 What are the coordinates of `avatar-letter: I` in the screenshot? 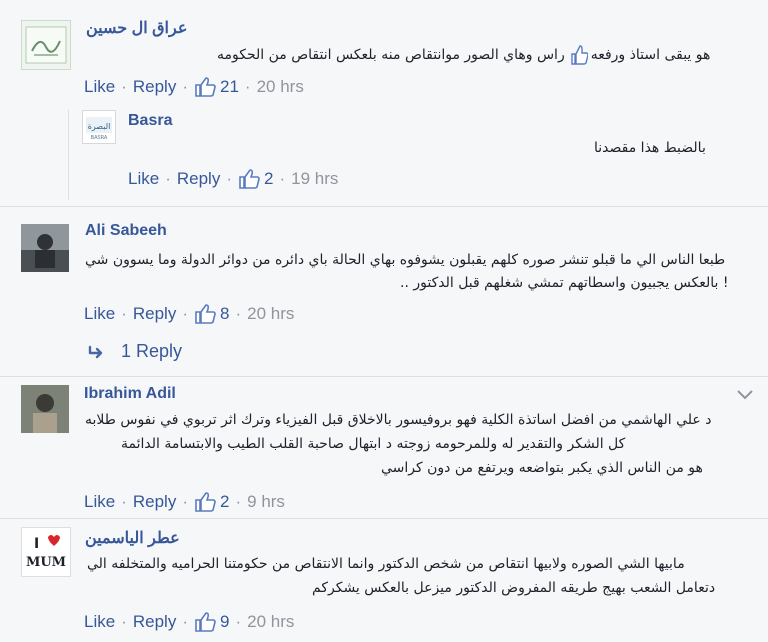 It's located at (36, 544).